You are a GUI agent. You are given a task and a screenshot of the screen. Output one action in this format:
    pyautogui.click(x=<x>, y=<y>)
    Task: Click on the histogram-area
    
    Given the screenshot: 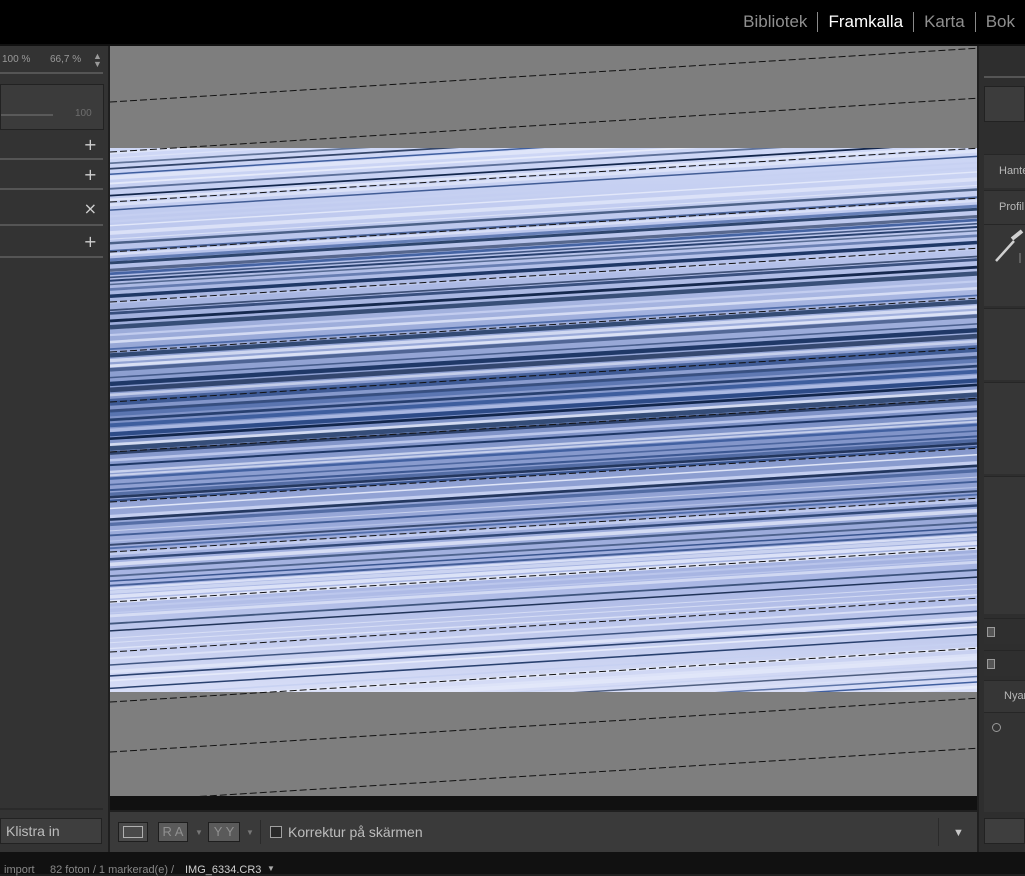 What is the action you would take?
    pyautogui.click(x=1004, y=104)
    